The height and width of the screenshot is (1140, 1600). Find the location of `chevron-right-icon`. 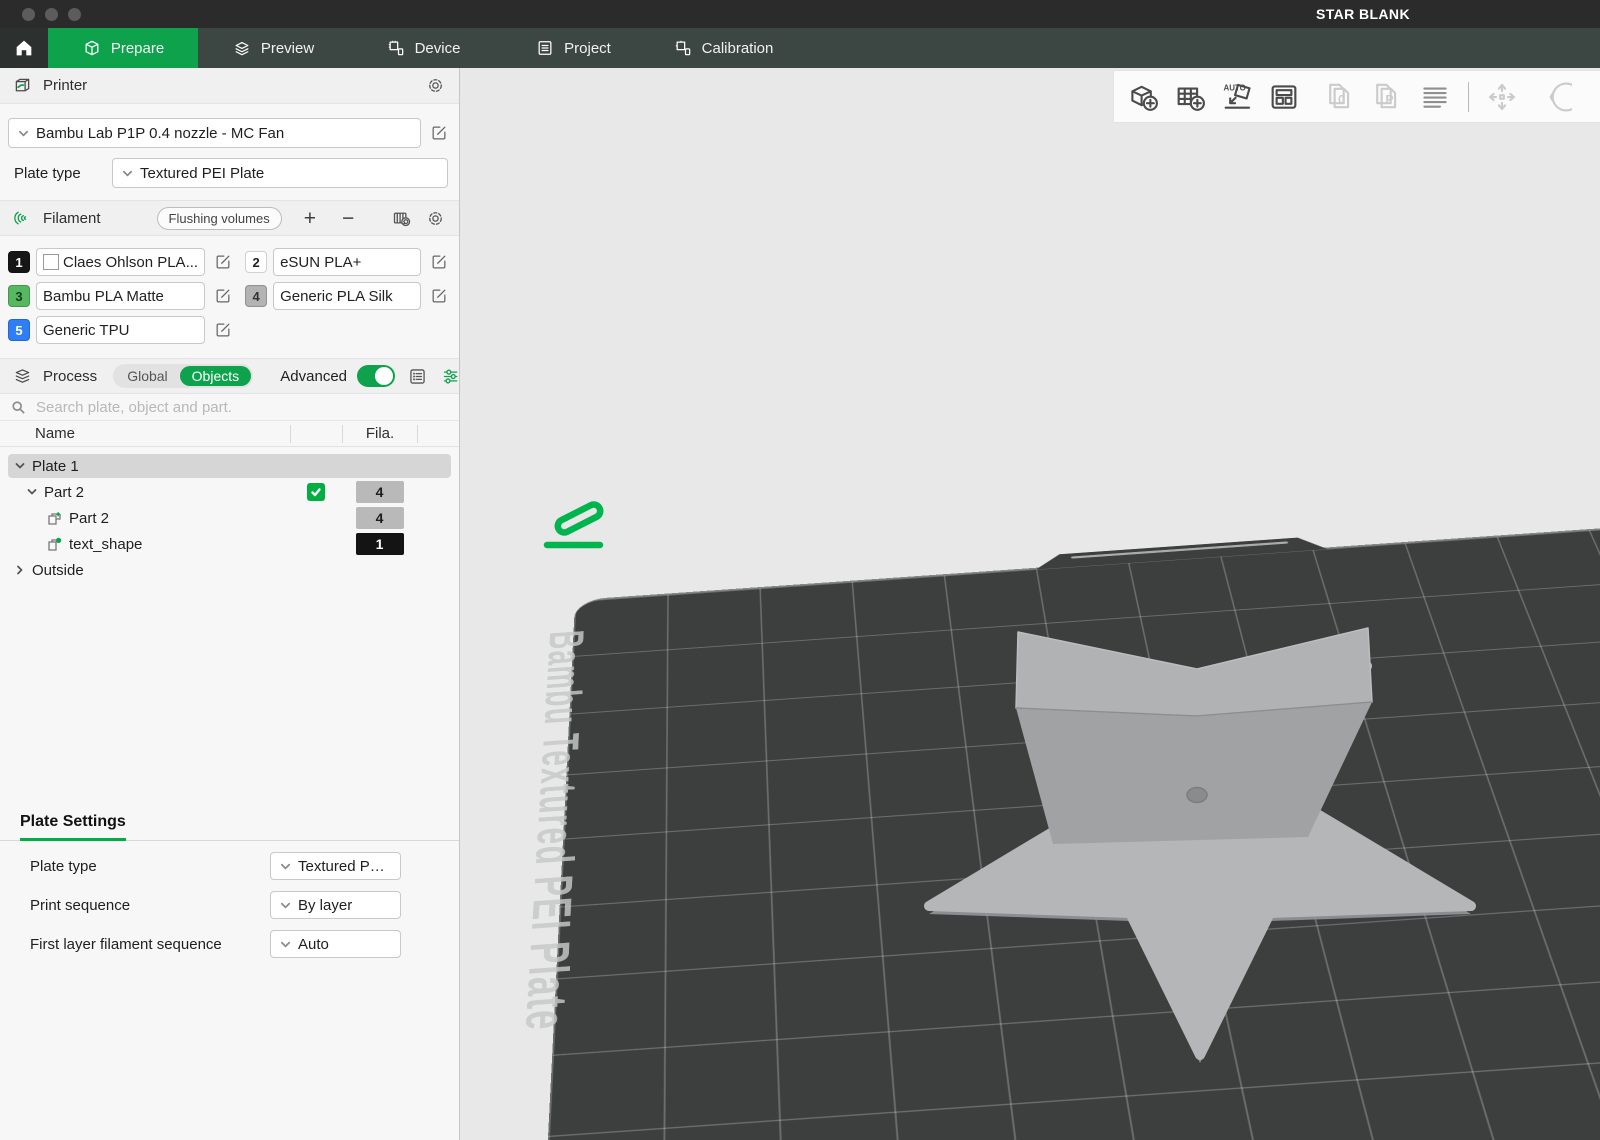

chevron-right-icon is located at coordinates (20, 570).